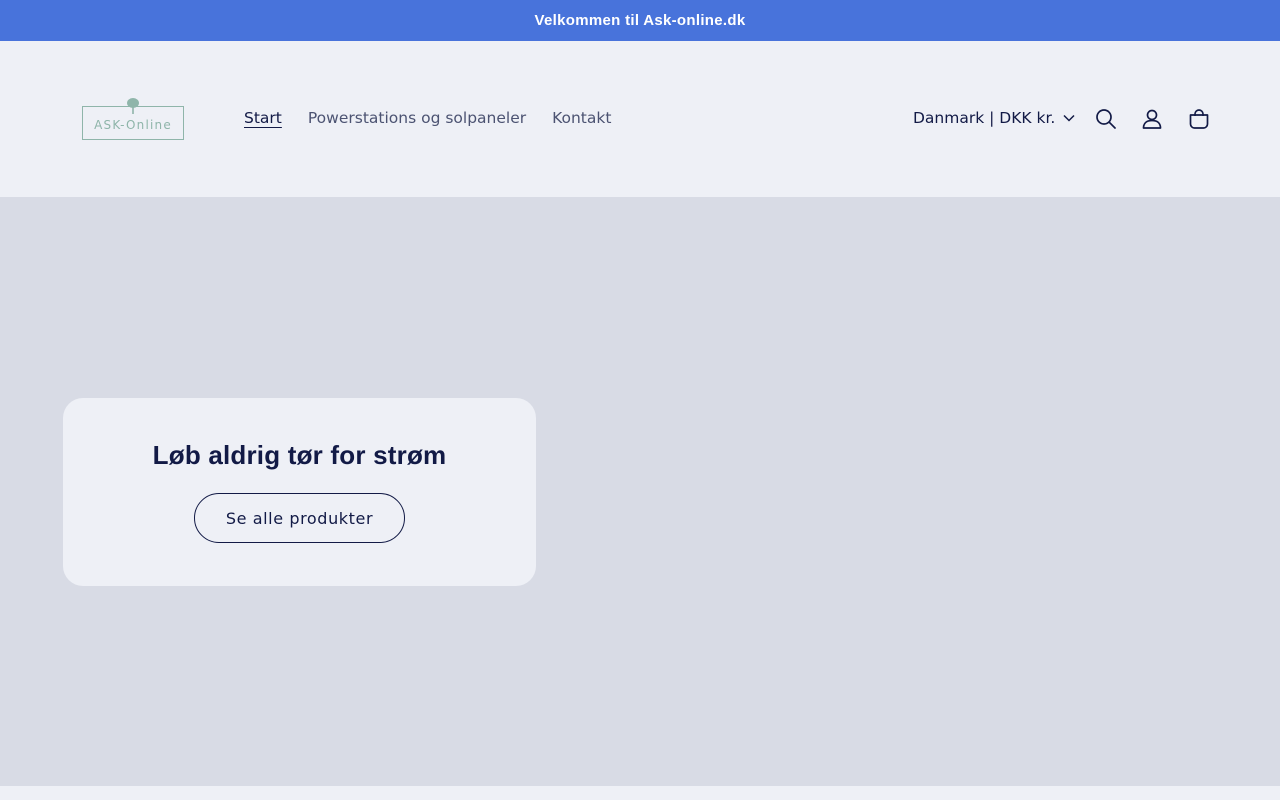 The height and width of the screenshot is (800, 1280). I want to click on search-icon, so click(1106, 119).